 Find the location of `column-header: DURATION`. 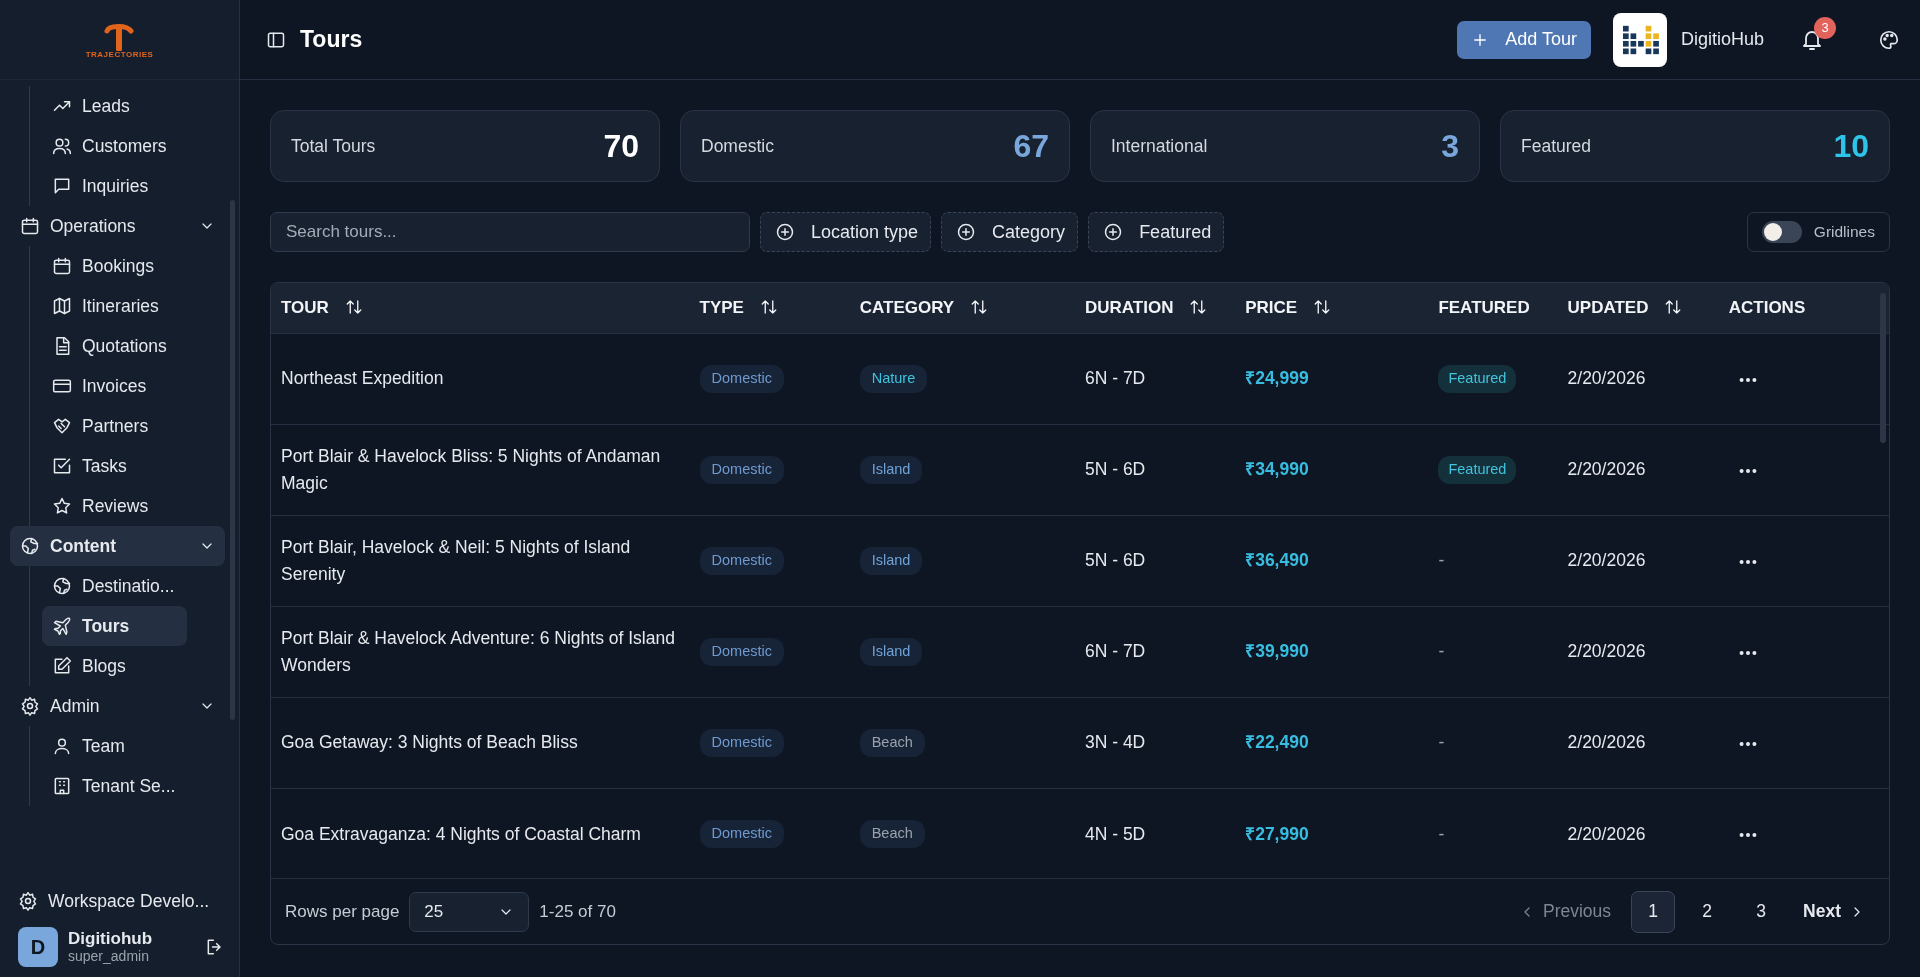

column-header: DURATION is located at coordinates (1155, 308).